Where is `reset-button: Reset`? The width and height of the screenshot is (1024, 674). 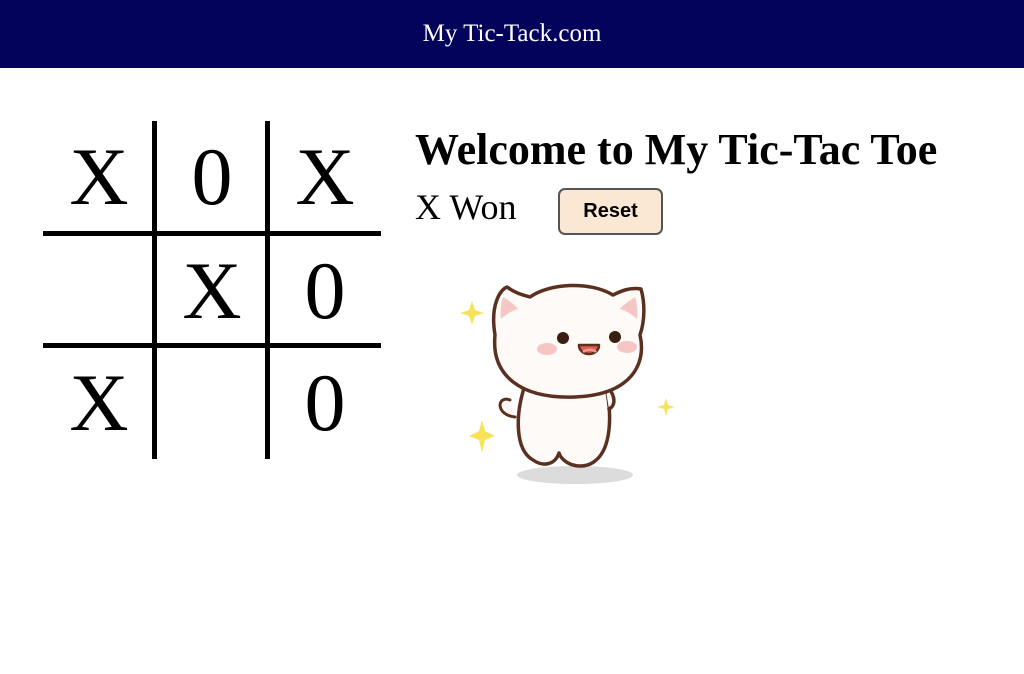
reset-button: Reset is located at coordinates (610, 211).